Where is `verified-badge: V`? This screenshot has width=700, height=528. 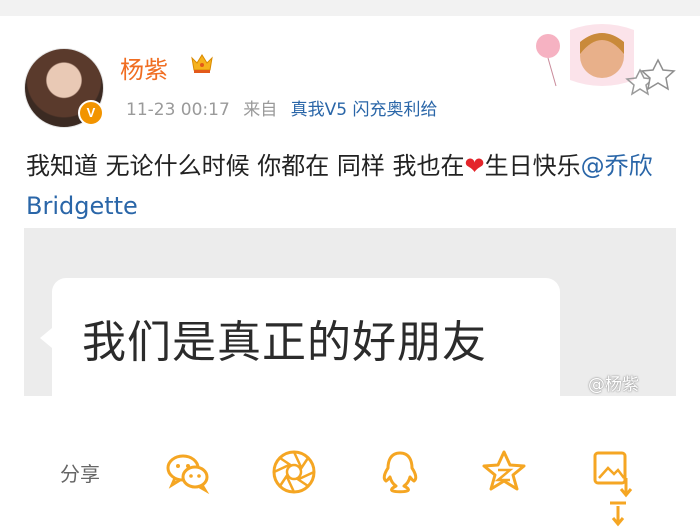 verified-badge: V is located at coordinates (91, 113).